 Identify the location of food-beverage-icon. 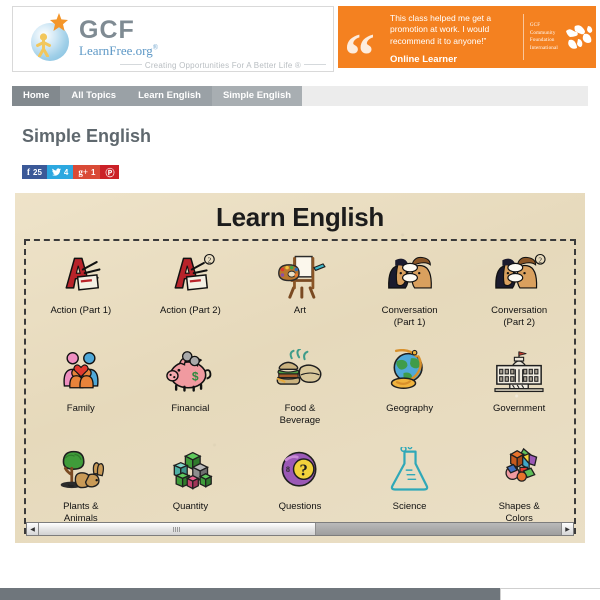
(300, 373).